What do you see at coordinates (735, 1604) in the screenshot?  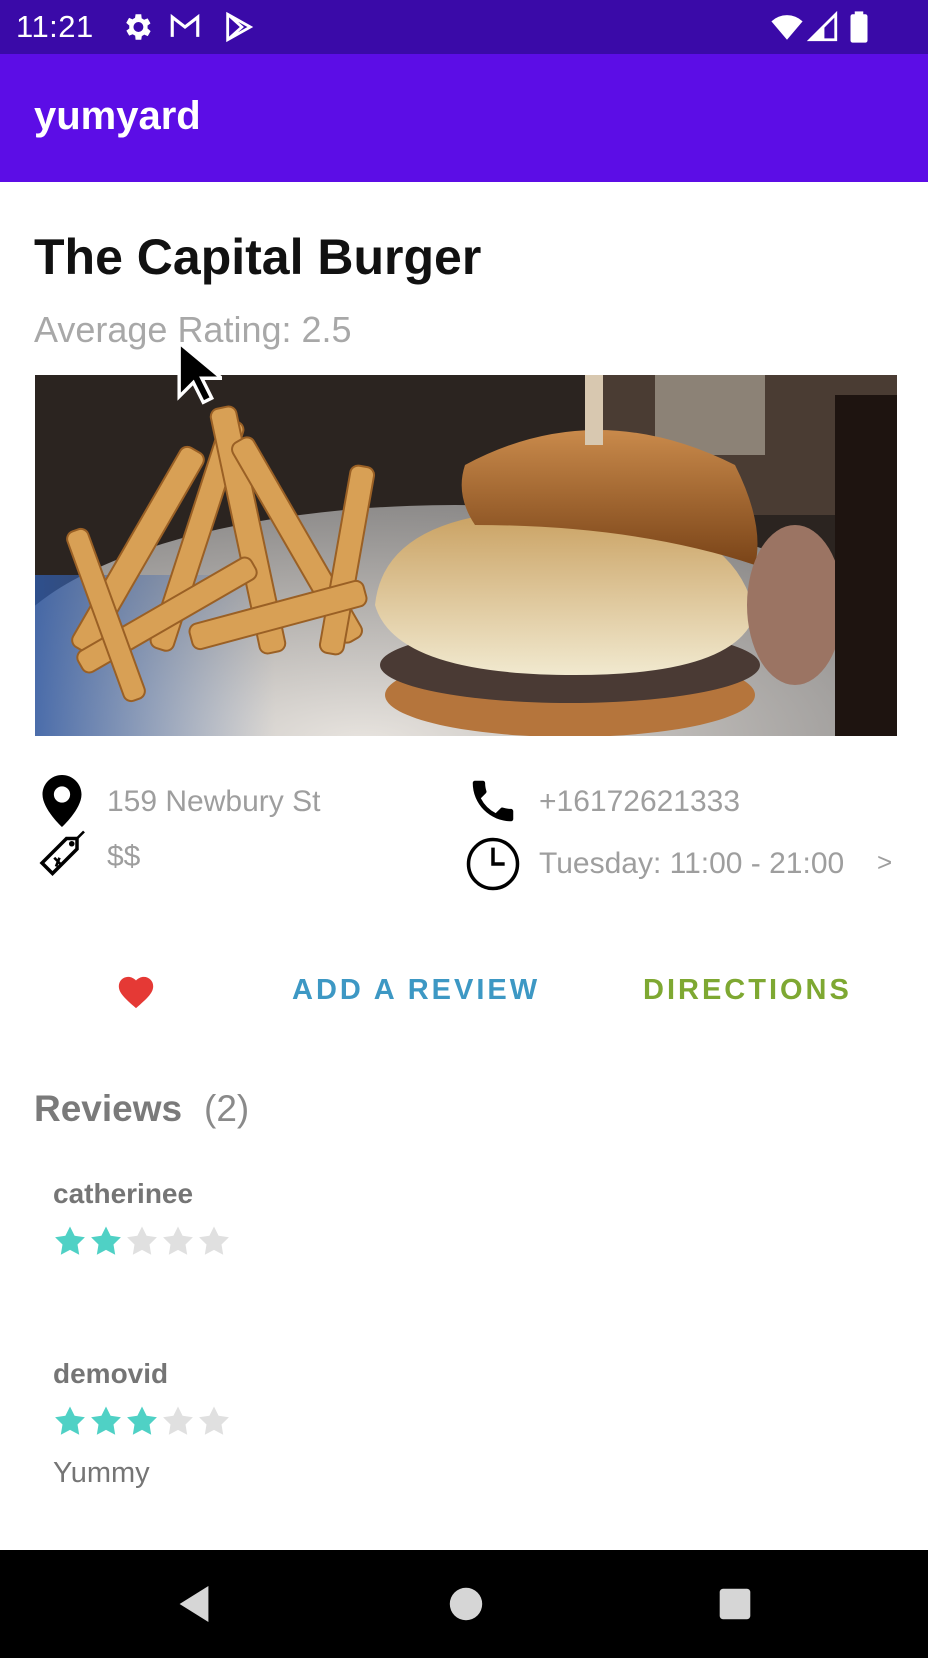 I see `recents-icon` at bounding box center [735, 1604].